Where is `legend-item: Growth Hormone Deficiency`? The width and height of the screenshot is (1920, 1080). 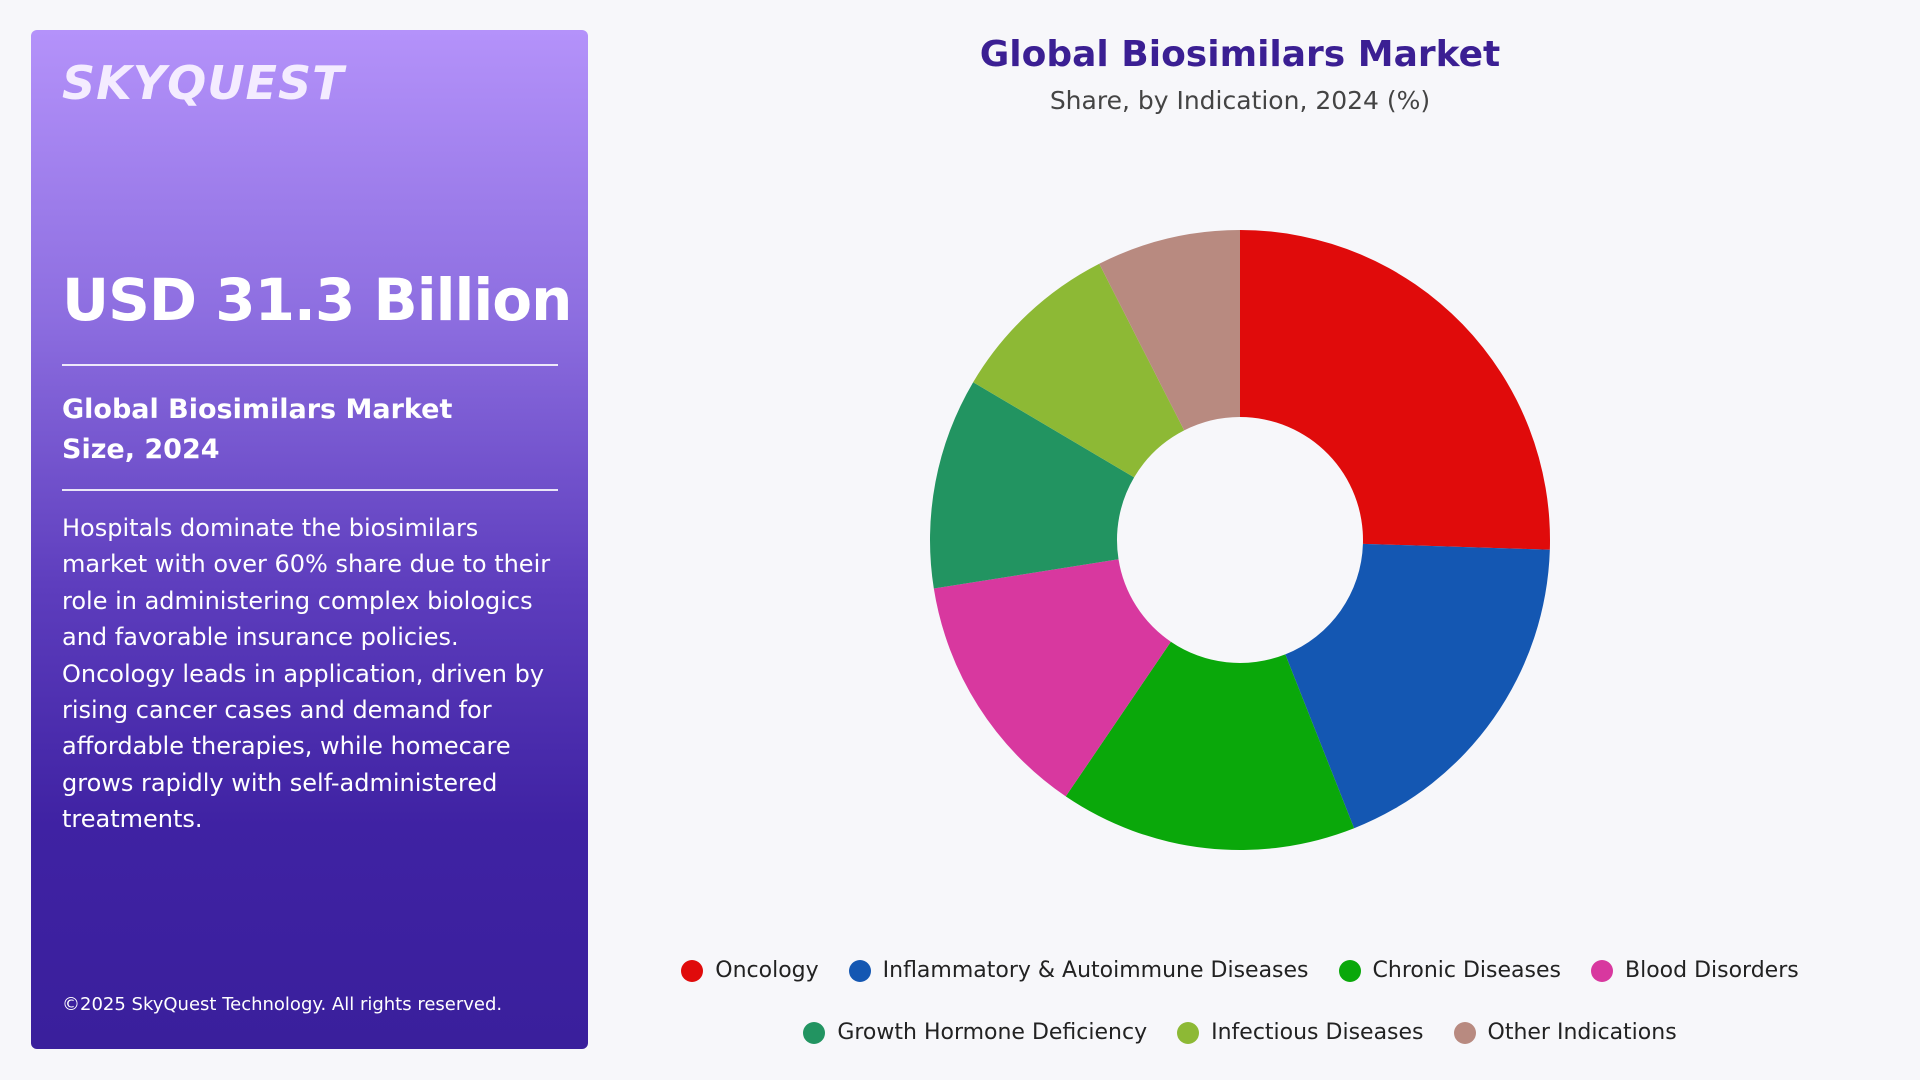 legend-item: Growth Hormone Deficiency is located at coordinates (975, 1032).